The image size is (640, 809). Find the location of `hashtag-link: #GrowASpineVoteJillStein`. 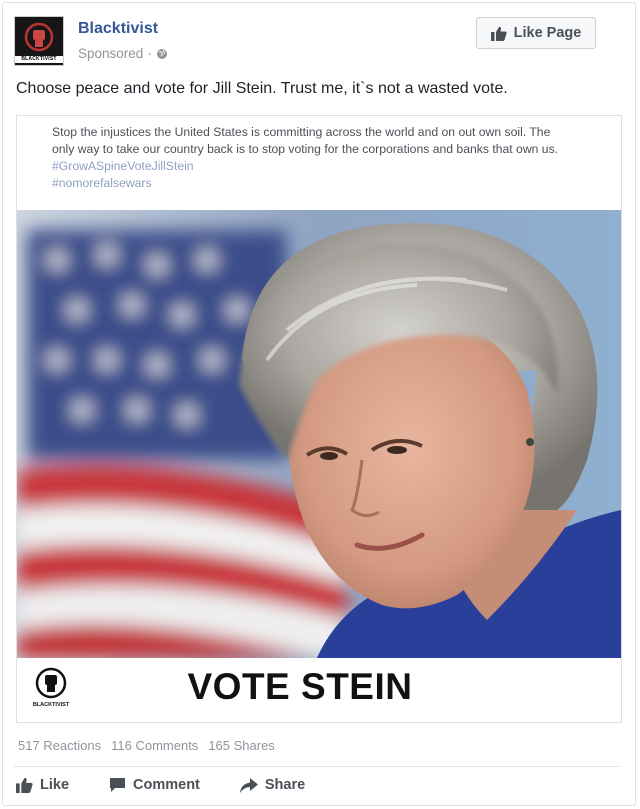

hashtag-link: #GrowASpineVoteJillStein is located at coordinates (123, 166).